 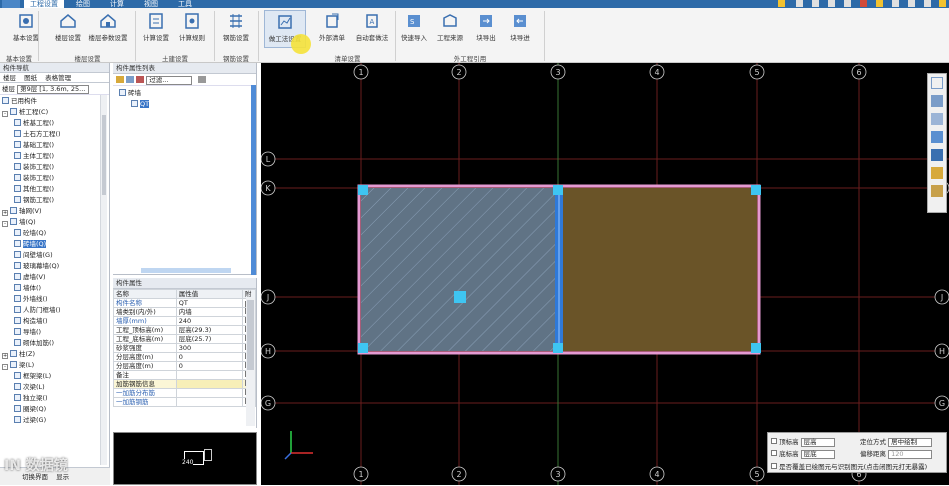 I want to click on tab-floor: 楼层, so click(x=9, y=78).